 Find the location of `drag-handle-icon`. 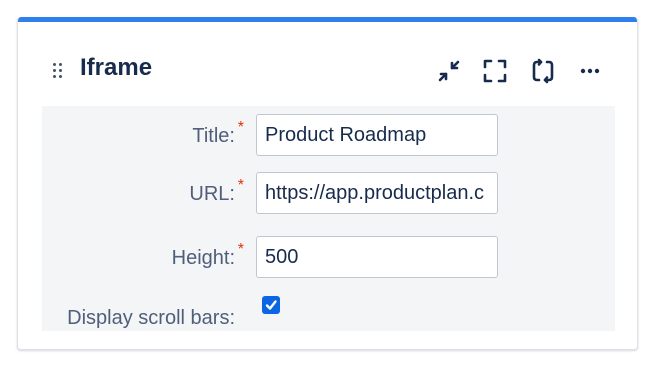

drag-handle-icon is located at coordinates (59, 72).